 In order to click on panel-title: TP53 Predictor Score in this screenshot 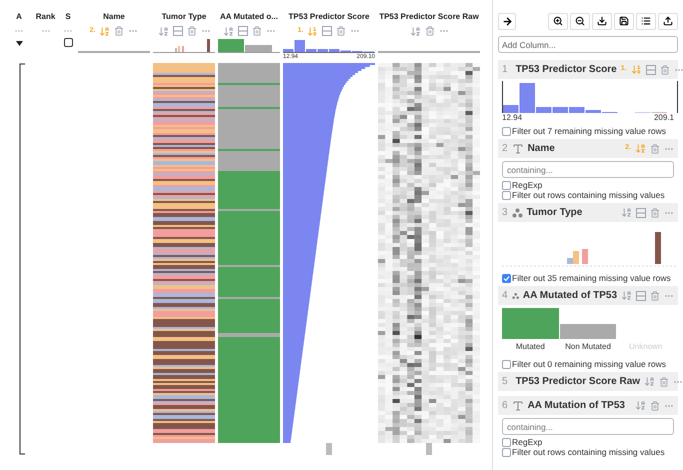, I will do `click(566, 70)`.